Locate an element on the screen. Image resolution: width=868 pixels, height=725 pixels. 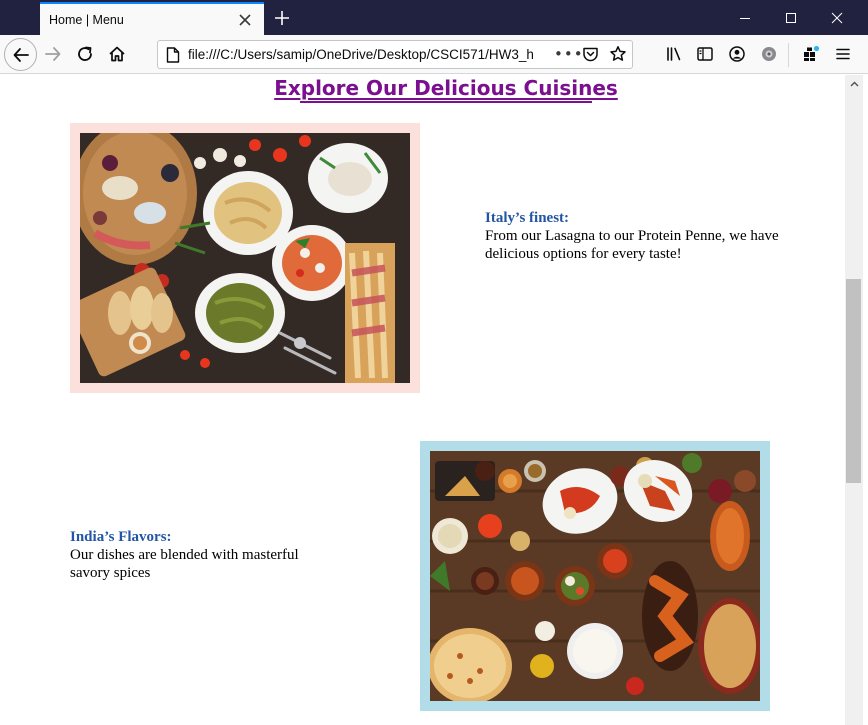
library-icon is located at coordinates (674, 54).